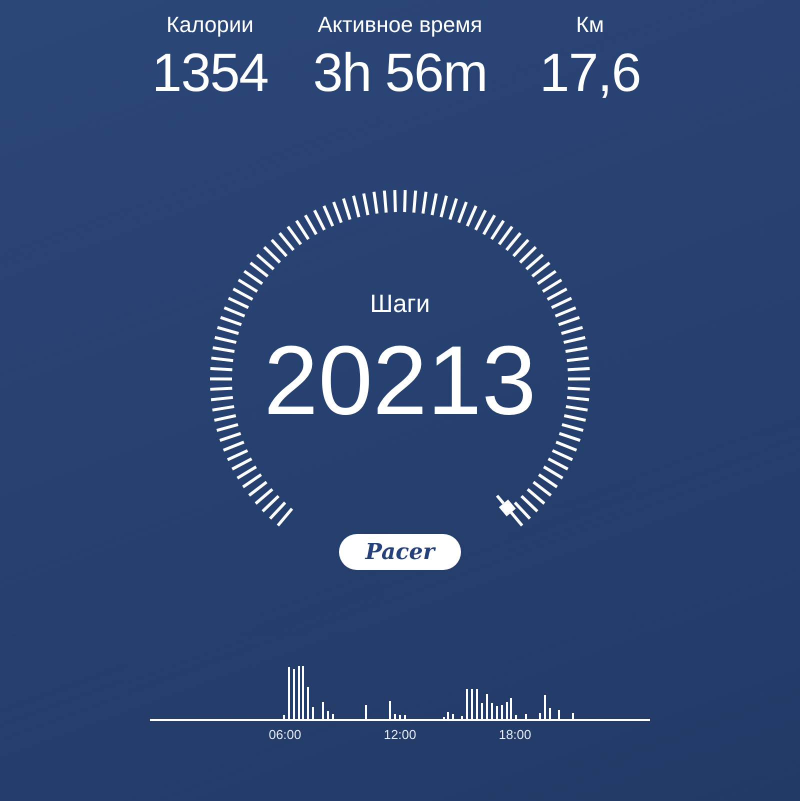 This screenshot has width=800, height=801. Describe the element at coordinates (285, 734) in the screenshot. I see `time-label: 06:00` at that location.